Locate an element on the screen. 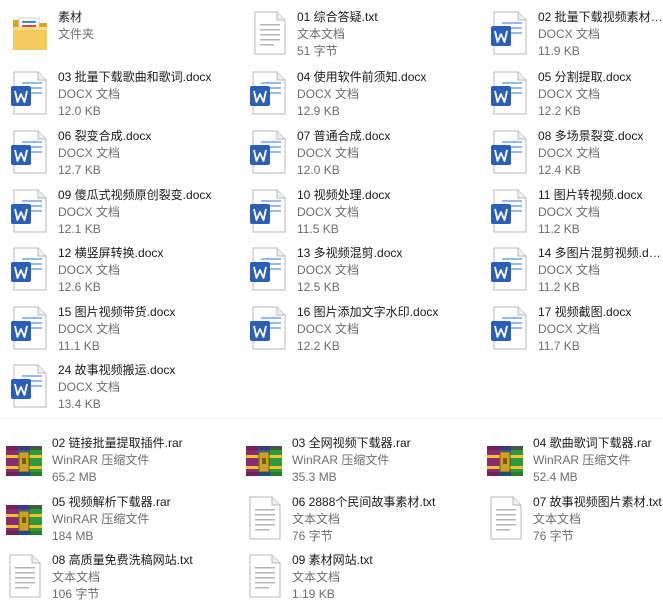 The width and height of the screenshot is (663, 614). file-name: 09 傻瓜式视频原创裂变.docx is located at coordinates (135, 195).